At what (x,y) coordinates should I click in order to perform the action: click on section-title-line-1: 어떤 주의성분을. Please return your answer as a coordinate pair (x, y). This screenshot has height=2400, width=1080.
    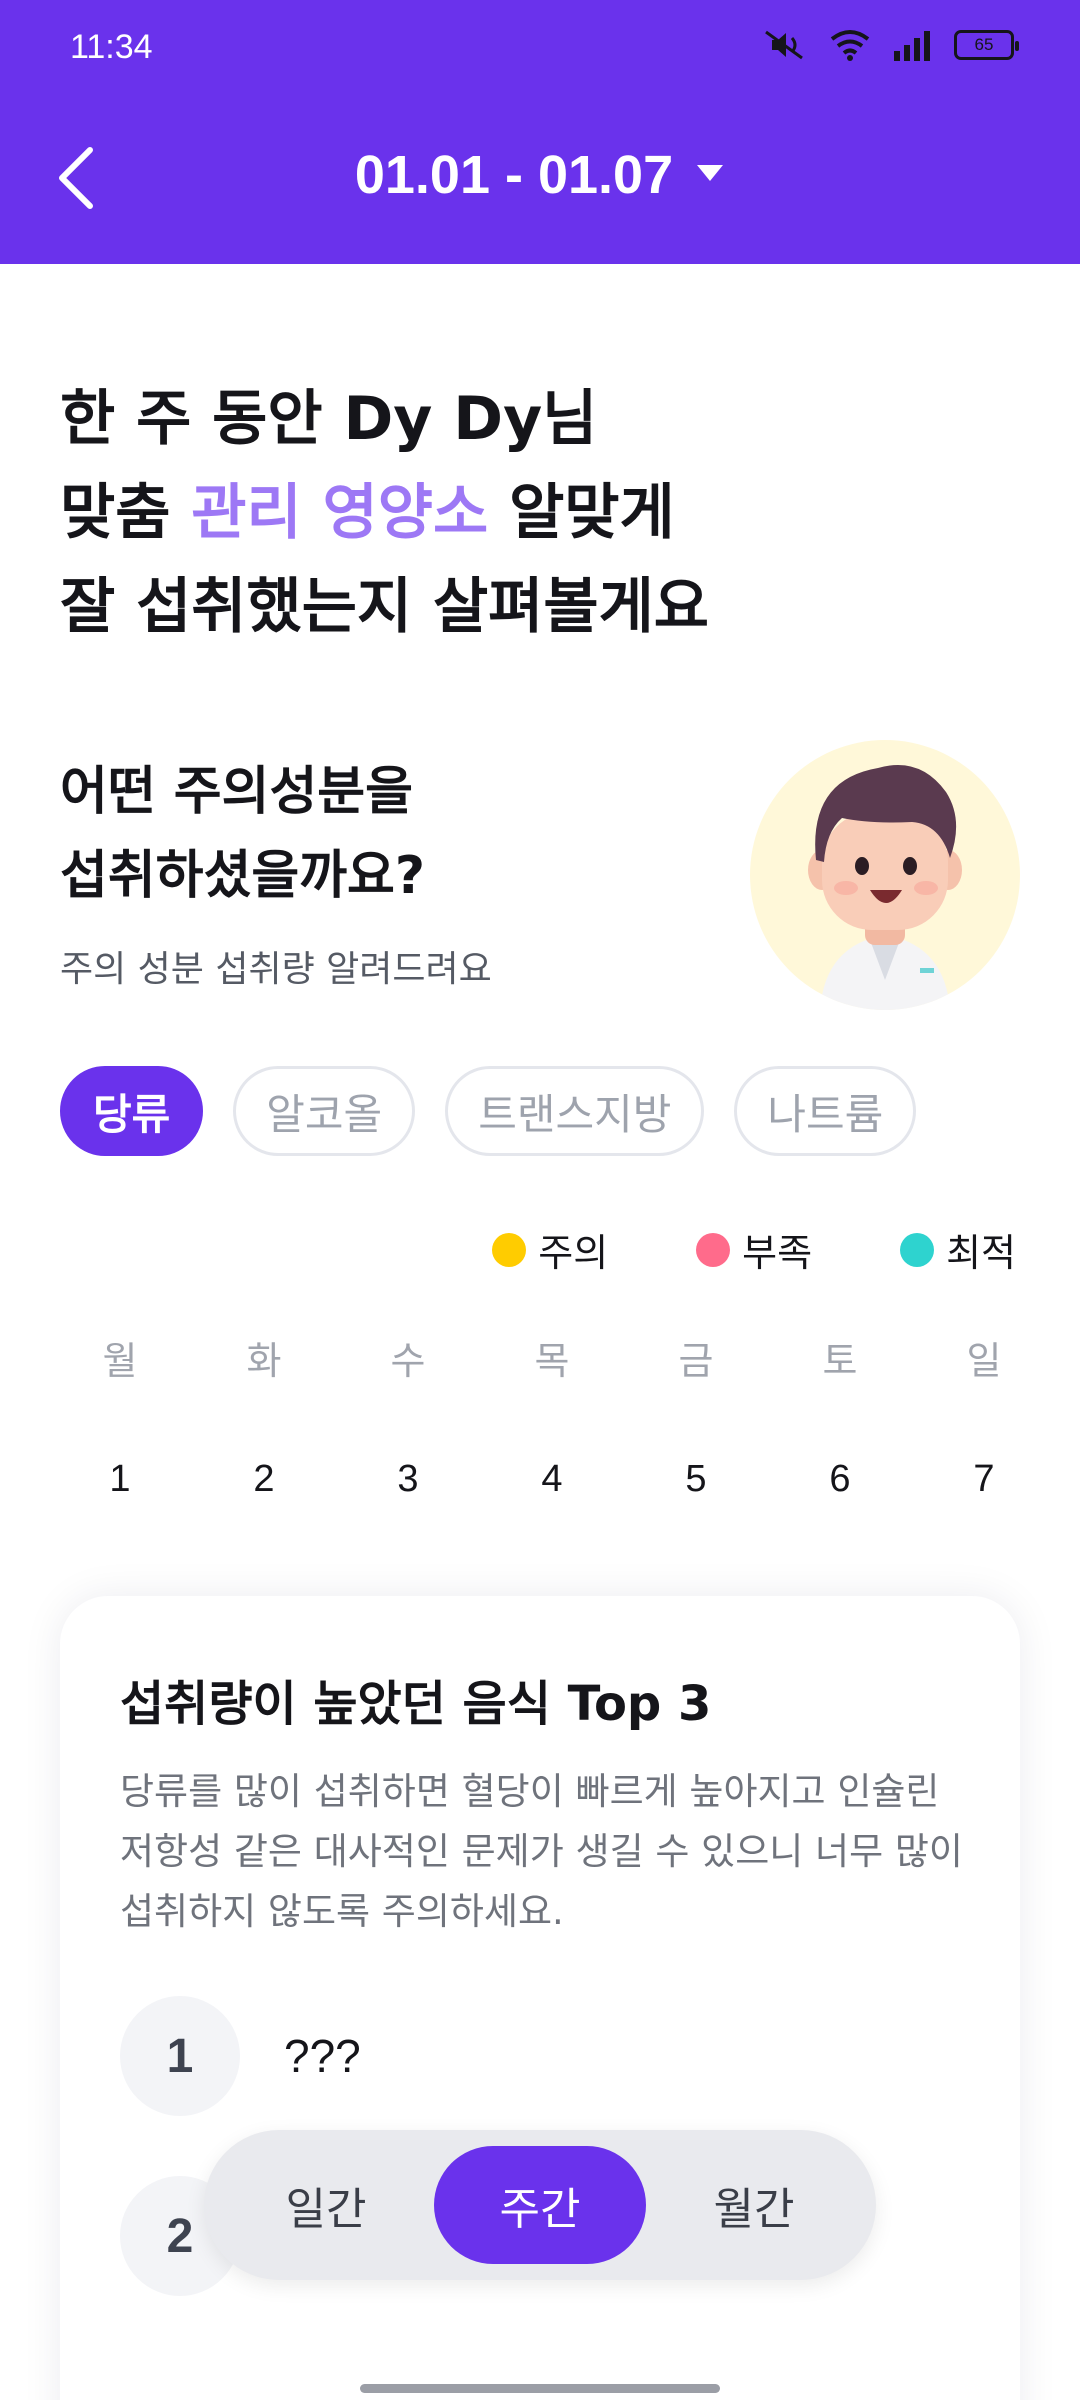
    Looking at the image, I should click on (236, 792).